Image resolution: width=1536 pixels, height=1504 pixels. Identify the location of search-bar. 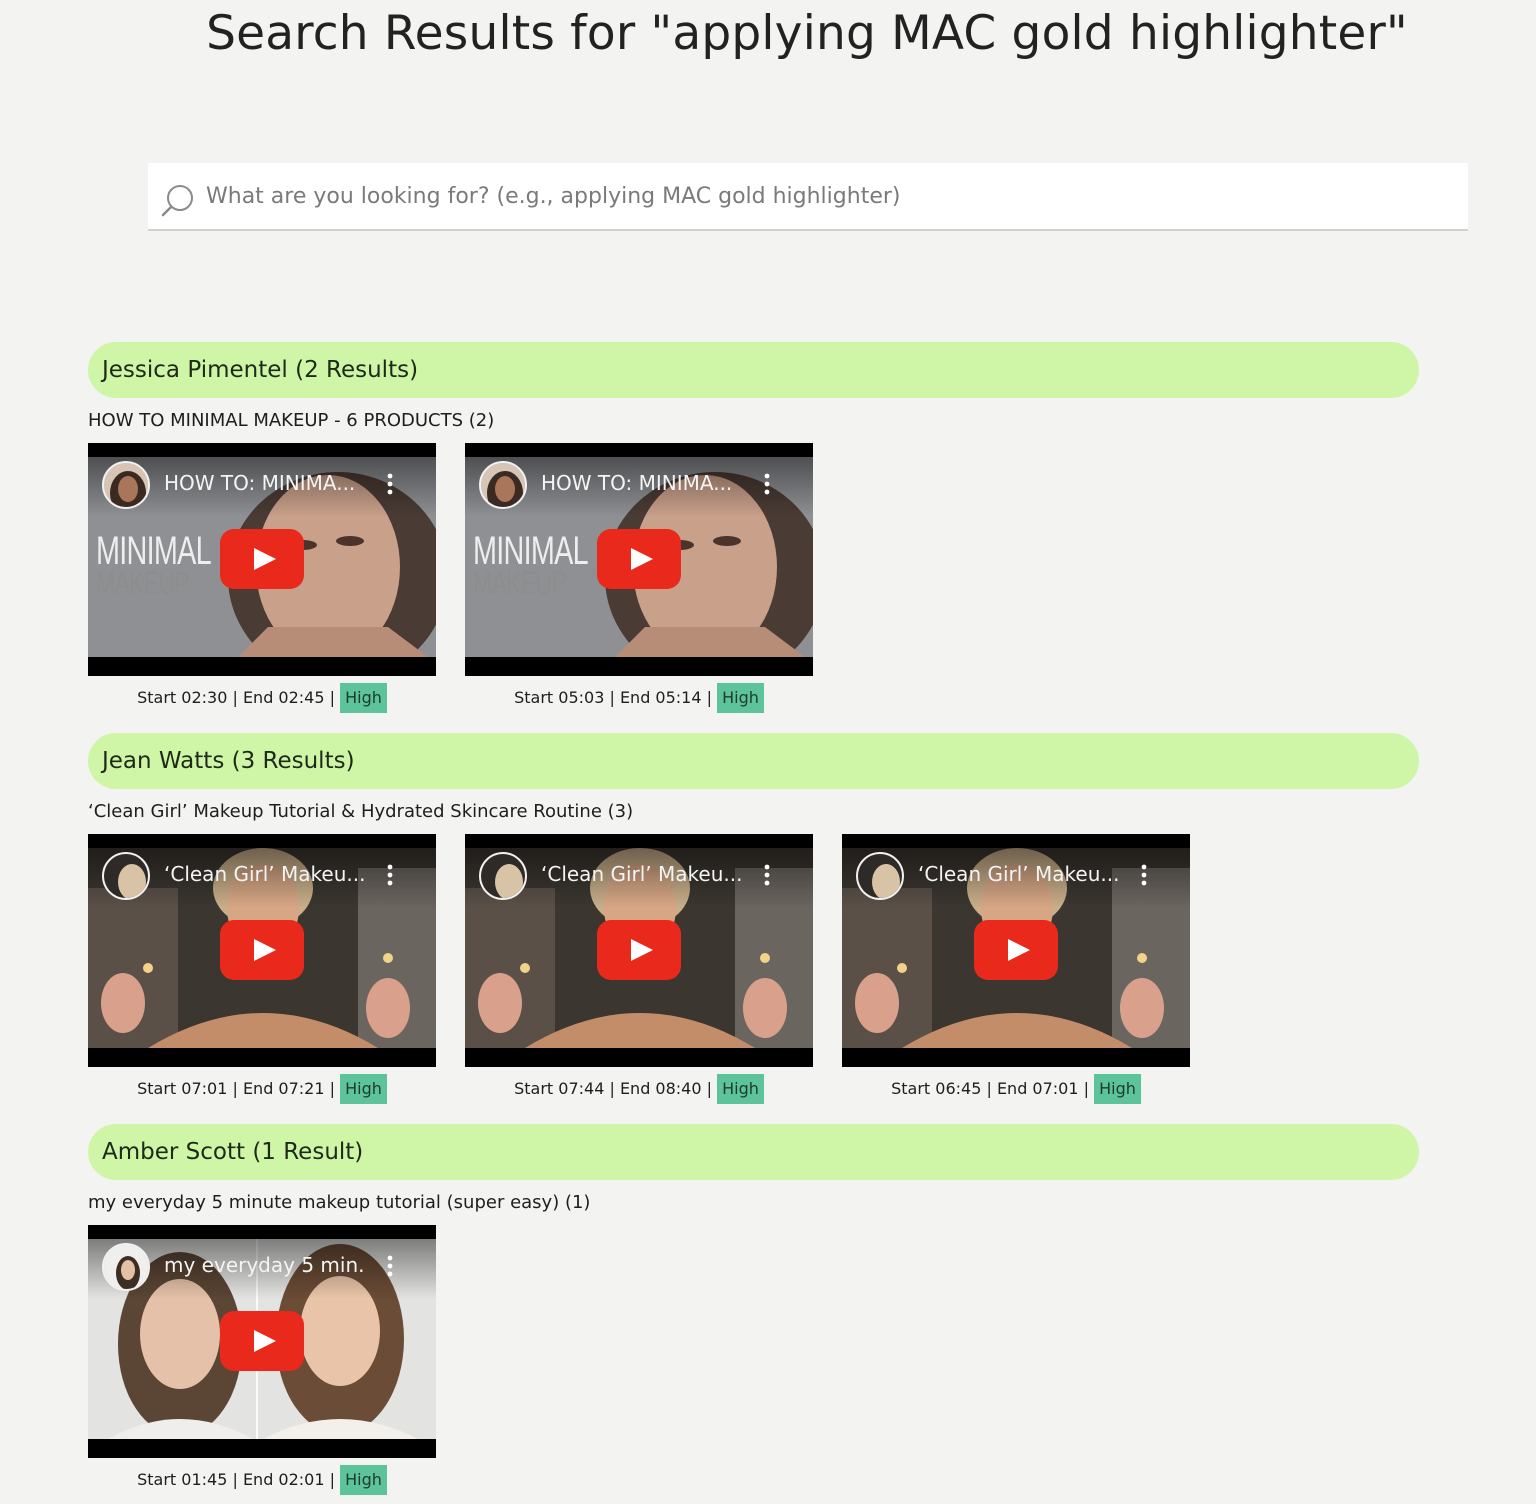
(808, 197).